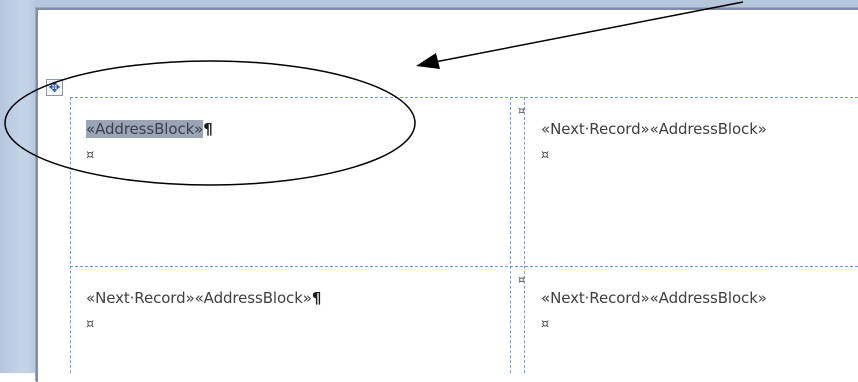 This screenshot has width=858, height=382. What do you see at coordinates (589, 32) in the screenshot?
I see `pointer-arrow-shaft` at bounding box center [589, 32].